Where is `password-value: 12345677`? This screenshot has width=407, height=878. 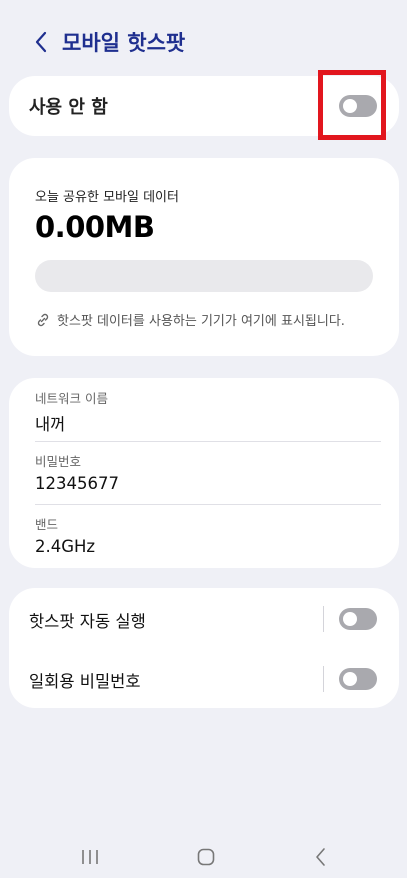 password-value: 12345677 is located at coordinates (77, 483).